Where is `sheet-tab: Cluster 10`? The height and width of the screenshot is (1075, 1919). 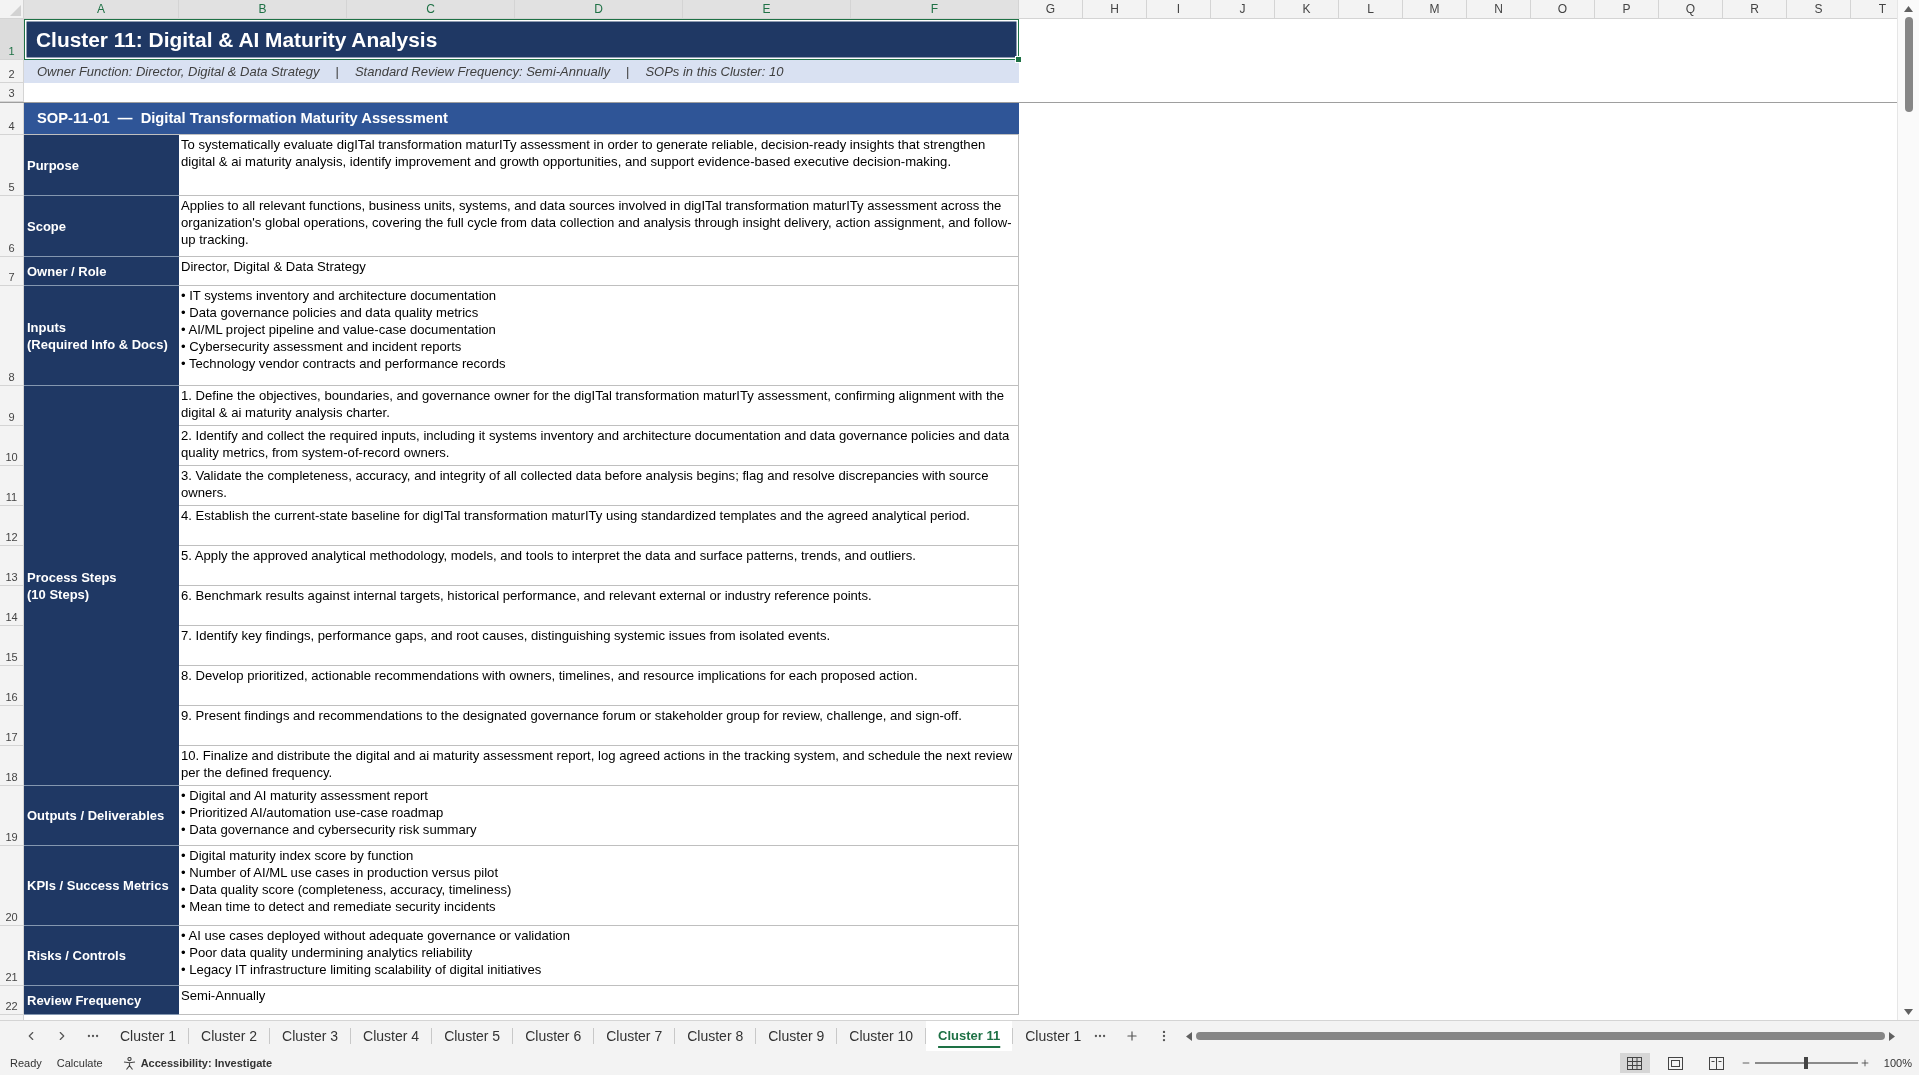
sheet-tab: Cluster 10 is located at coordinates (881, 1036).